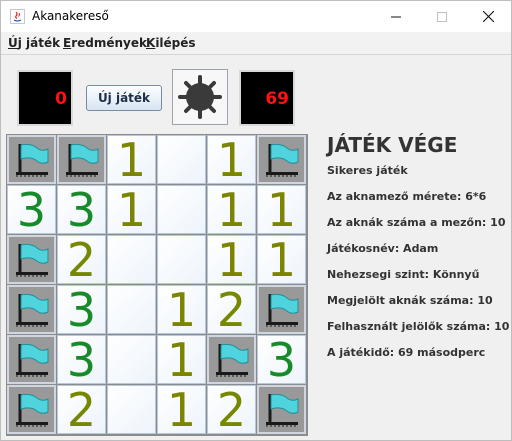 This screenshot has width=512, height=441. I want to click on menu-bar: Új játék Eredmények Kilépés, so click(256, 43).